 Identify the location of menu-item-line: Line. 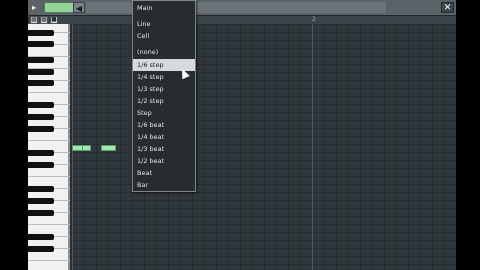
(164, 24).